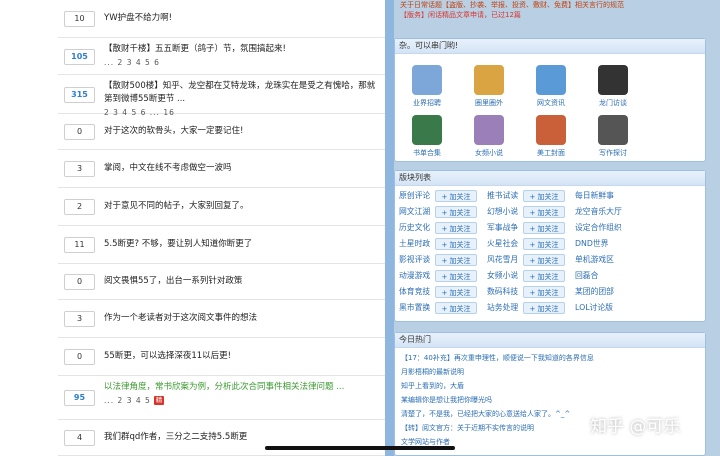 The height and width of the screenshot is (456, 720). What do you see at coordinates (242, 56) in the screenshot?
I see `thread-title: 【散财千楼】五五断更（鸽子）节，氛围搞起来! ... 2 3 4 5 6` at bounding box center [242, 56].